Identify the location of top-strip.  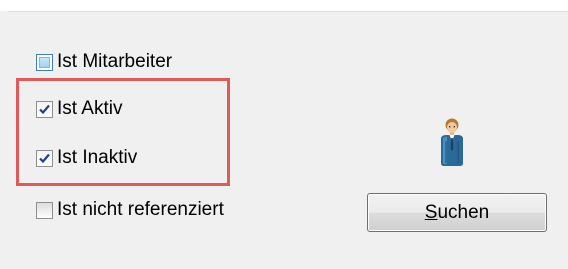
(284, 5).